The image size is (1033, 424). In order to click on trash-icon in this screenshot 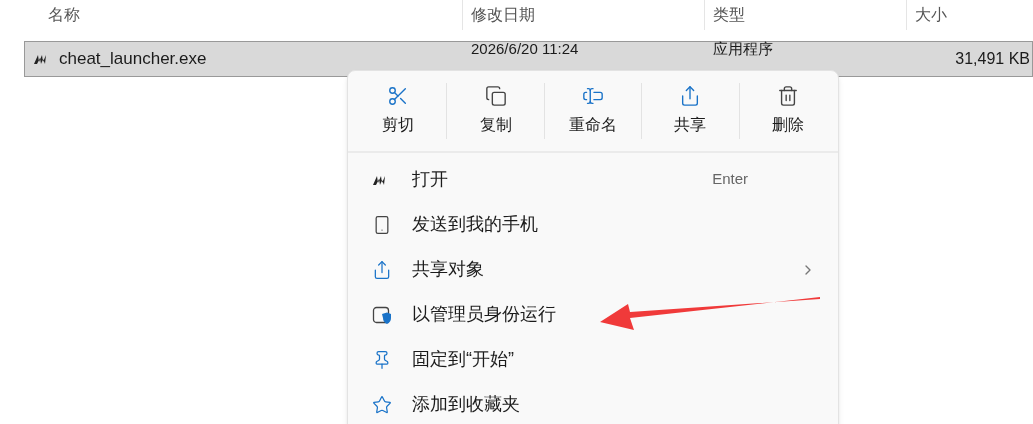, I will do `click(787, 96)`.